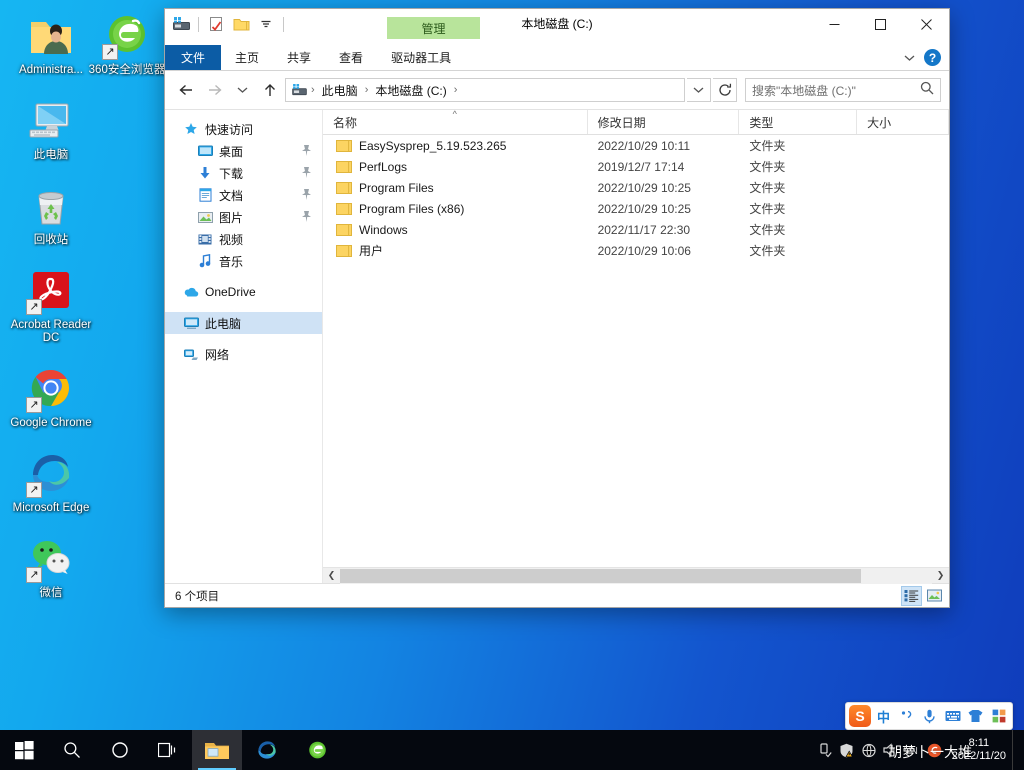  What do you see at coordinates (975, 716) in the screenshot?
I see `skin-icon` at bounding box center [975, 716].